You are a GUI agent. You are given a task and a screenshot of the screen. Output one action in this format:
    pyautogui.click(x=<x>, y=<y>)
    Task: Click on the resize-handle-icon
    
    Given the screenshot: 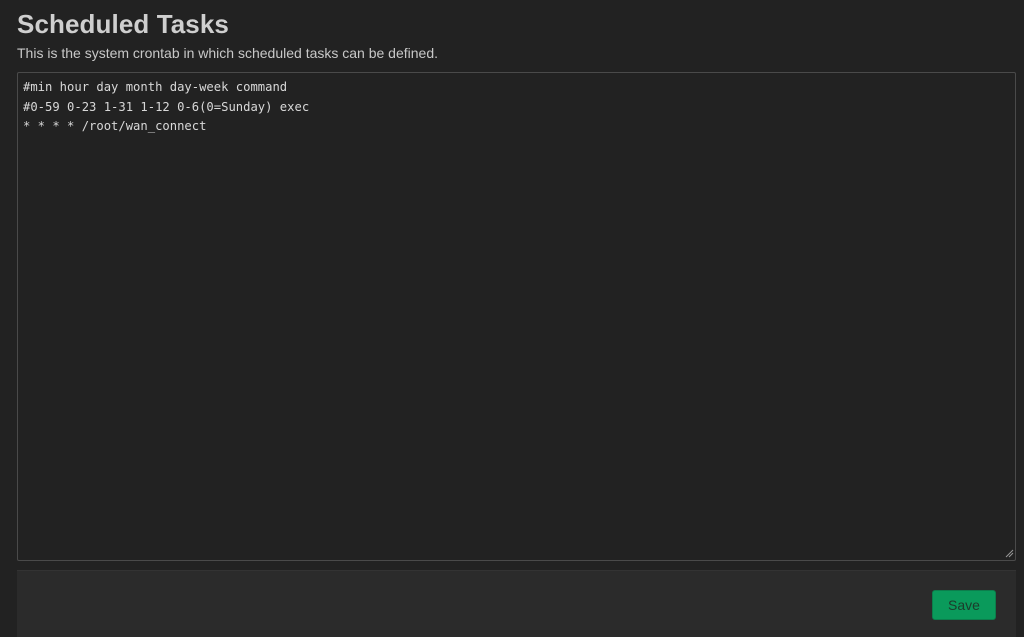 What is the action you would take?
    pyautogui.click(x=1009, y=553)
    